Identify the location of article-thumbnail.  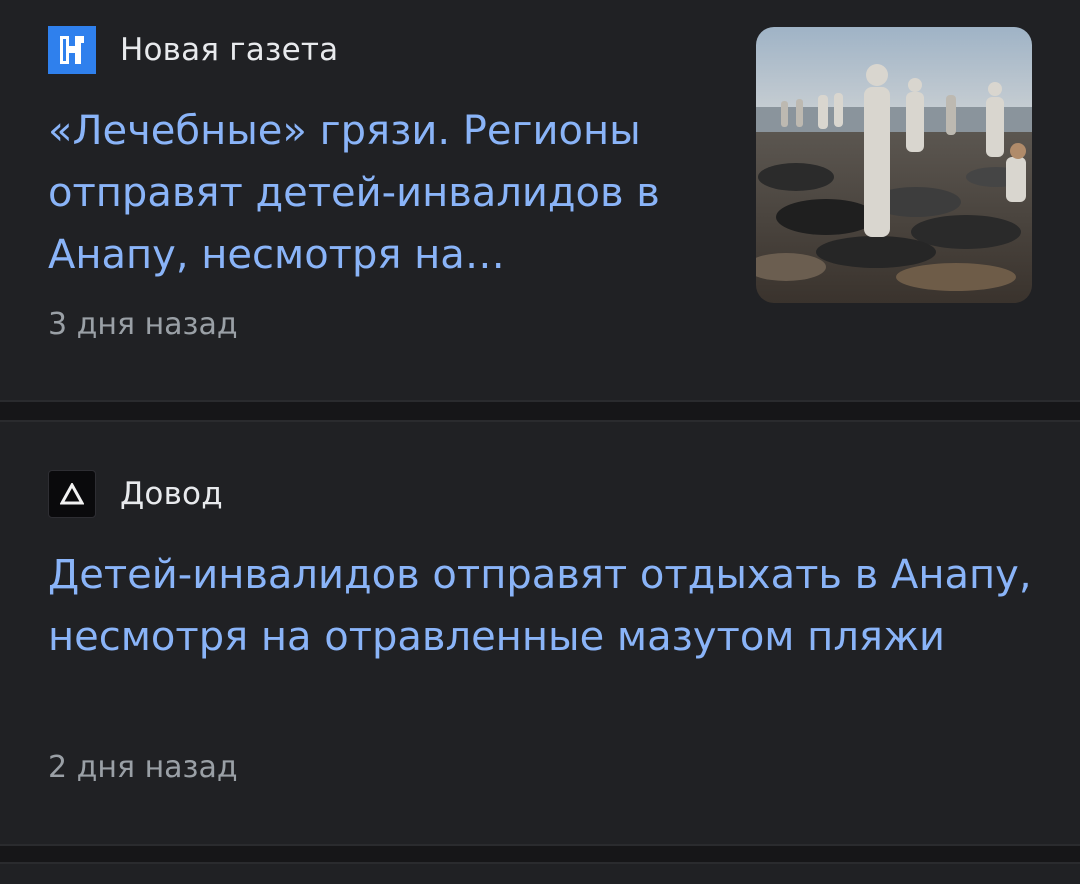
(894, 165).